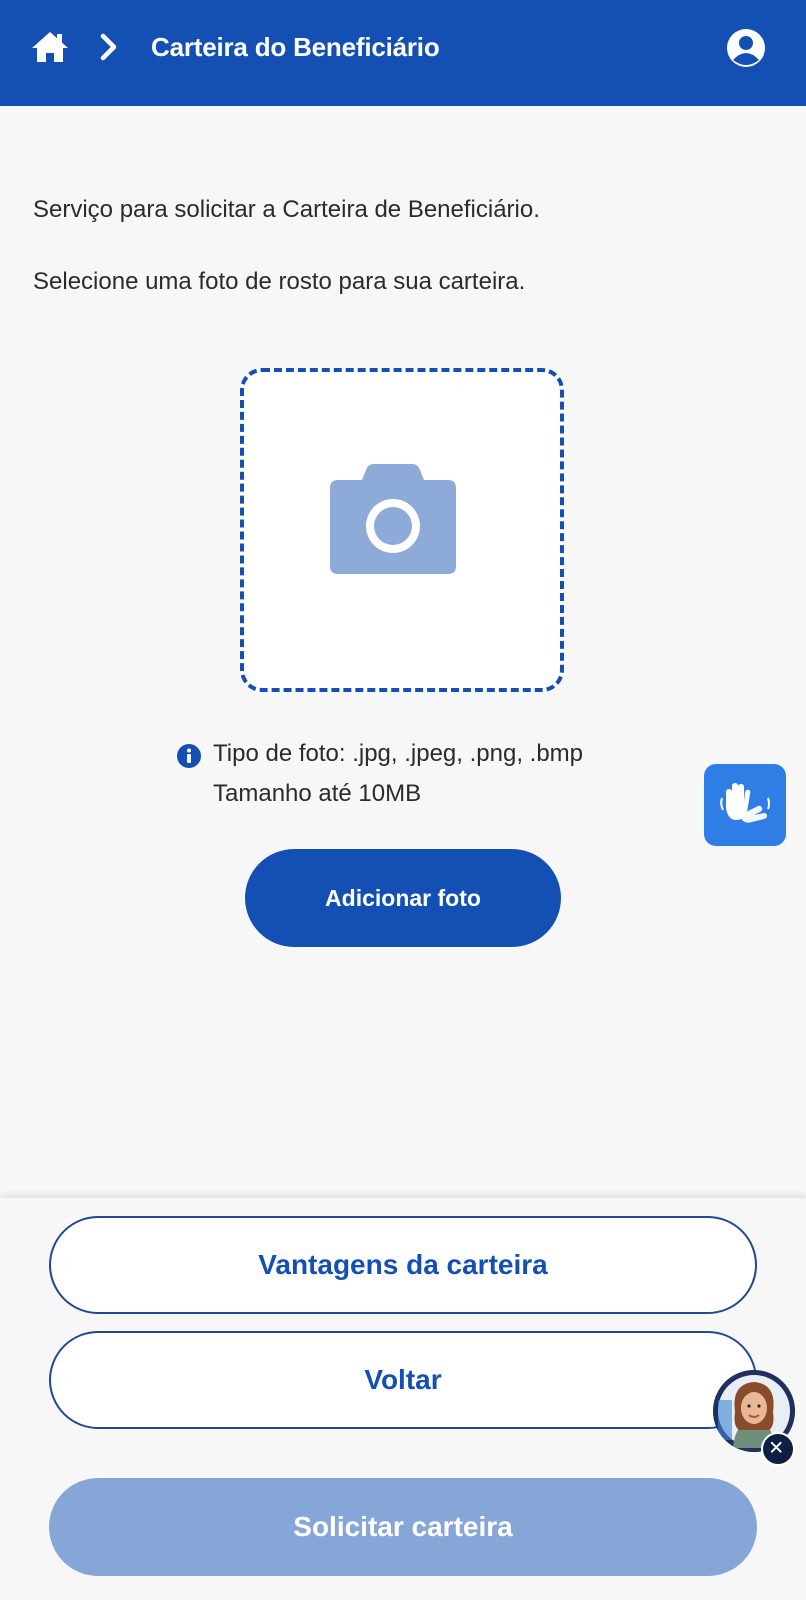 This screenshot has width=806, height=1600. I want to click on photo-upload-area, so click(402, 530).